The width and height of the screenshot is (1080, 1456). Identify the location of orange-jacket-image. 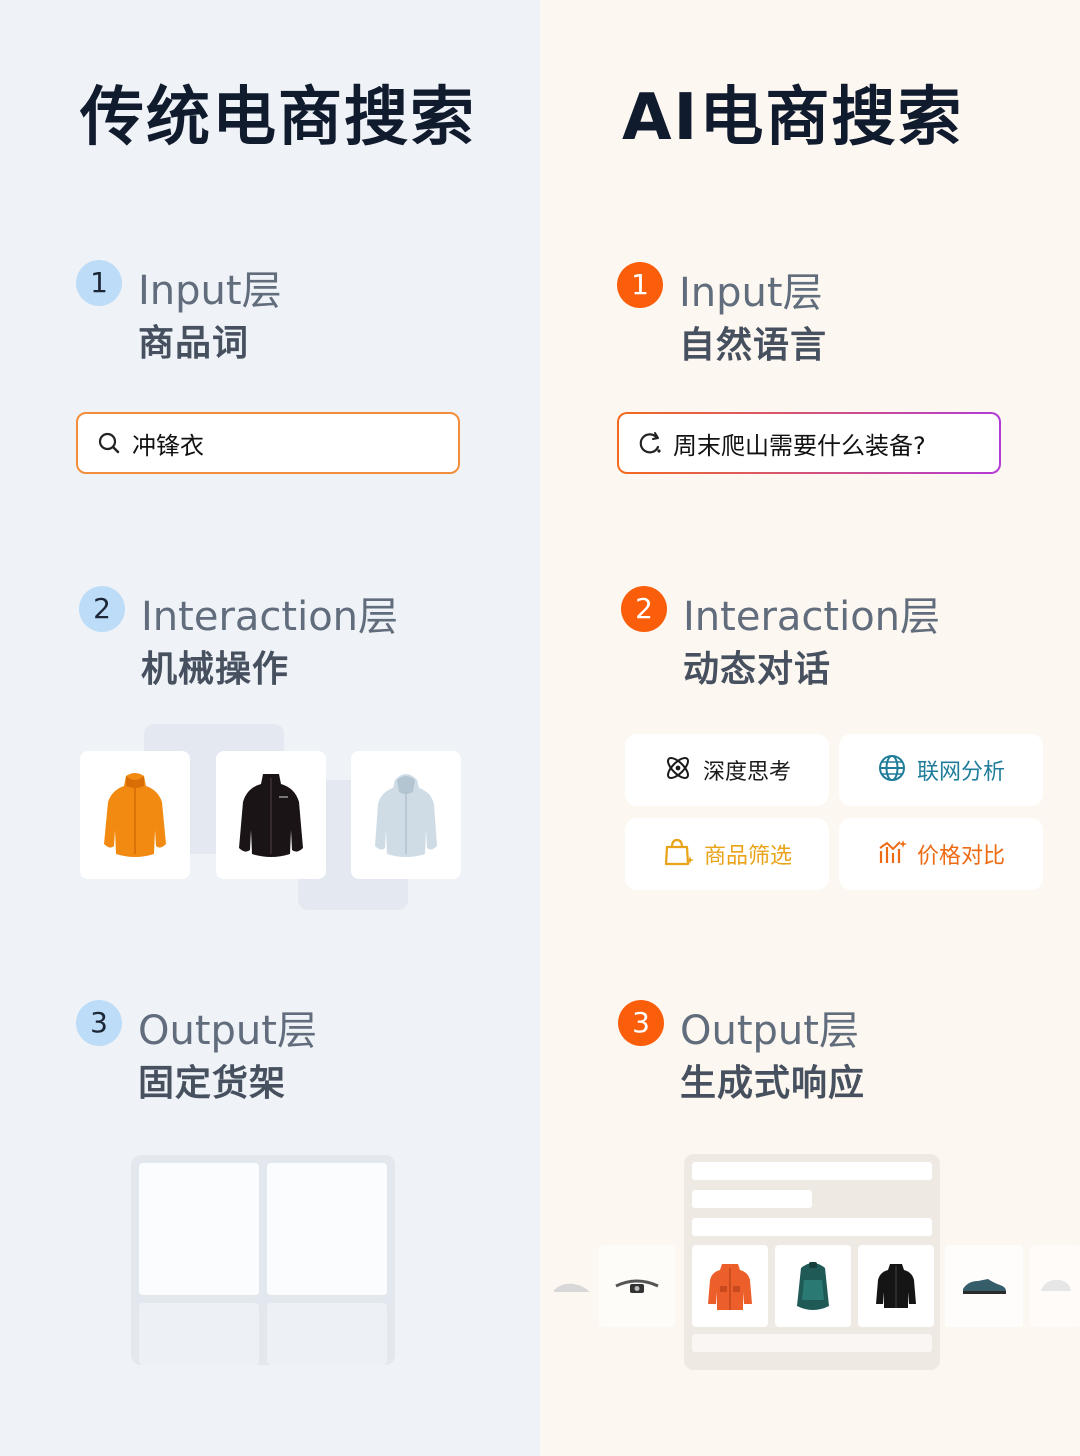
(135, 815).